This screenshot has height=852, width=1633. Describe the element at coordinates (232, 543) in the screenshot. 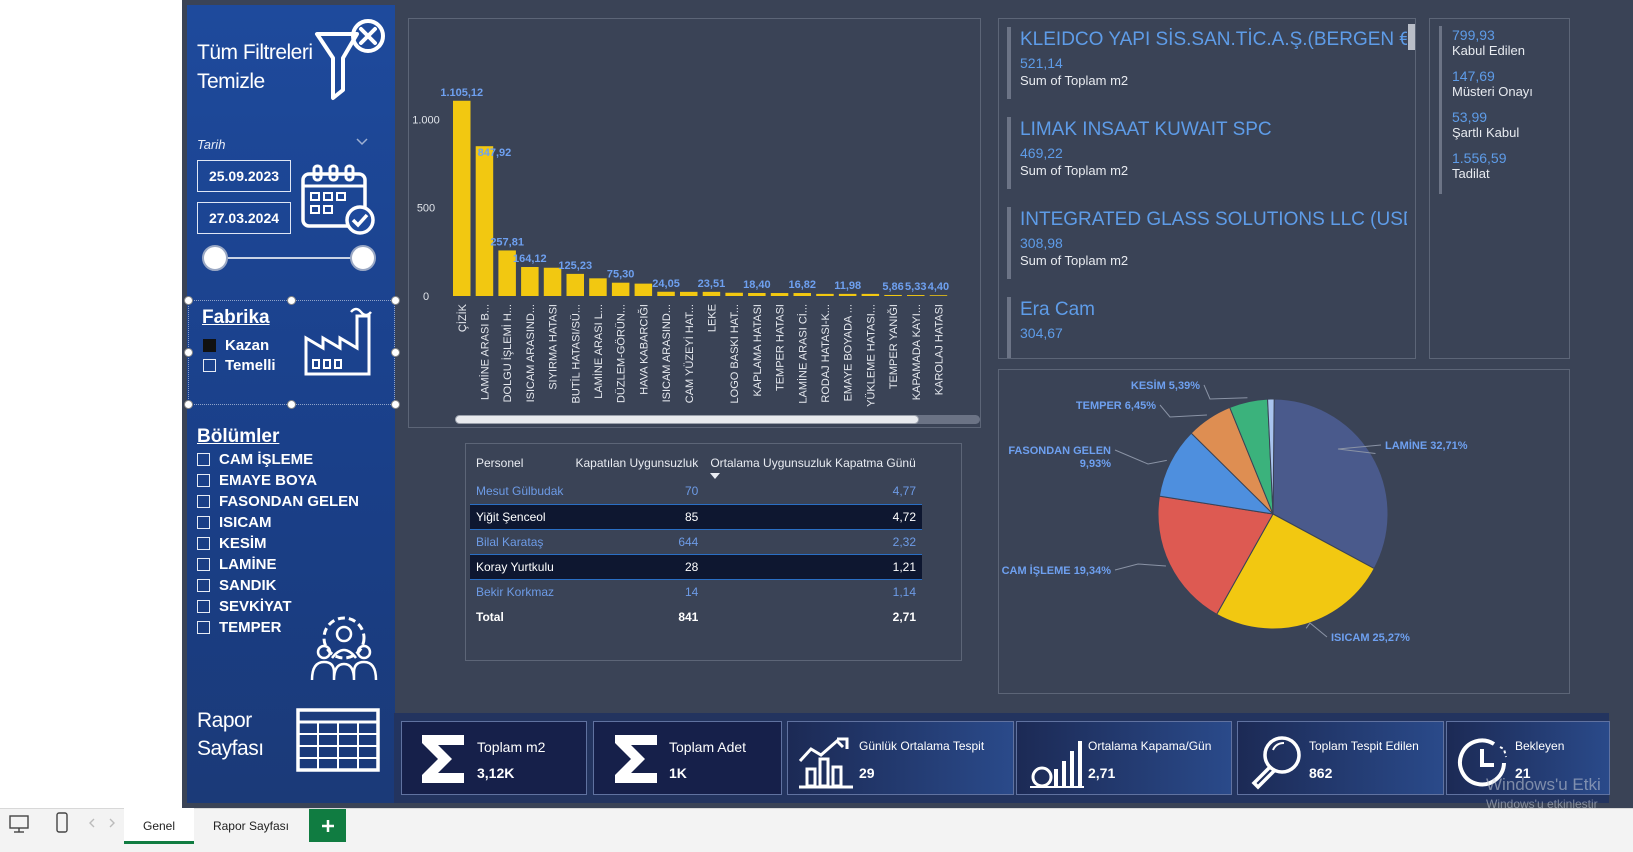

I see `department-option: KESİM` at that location.